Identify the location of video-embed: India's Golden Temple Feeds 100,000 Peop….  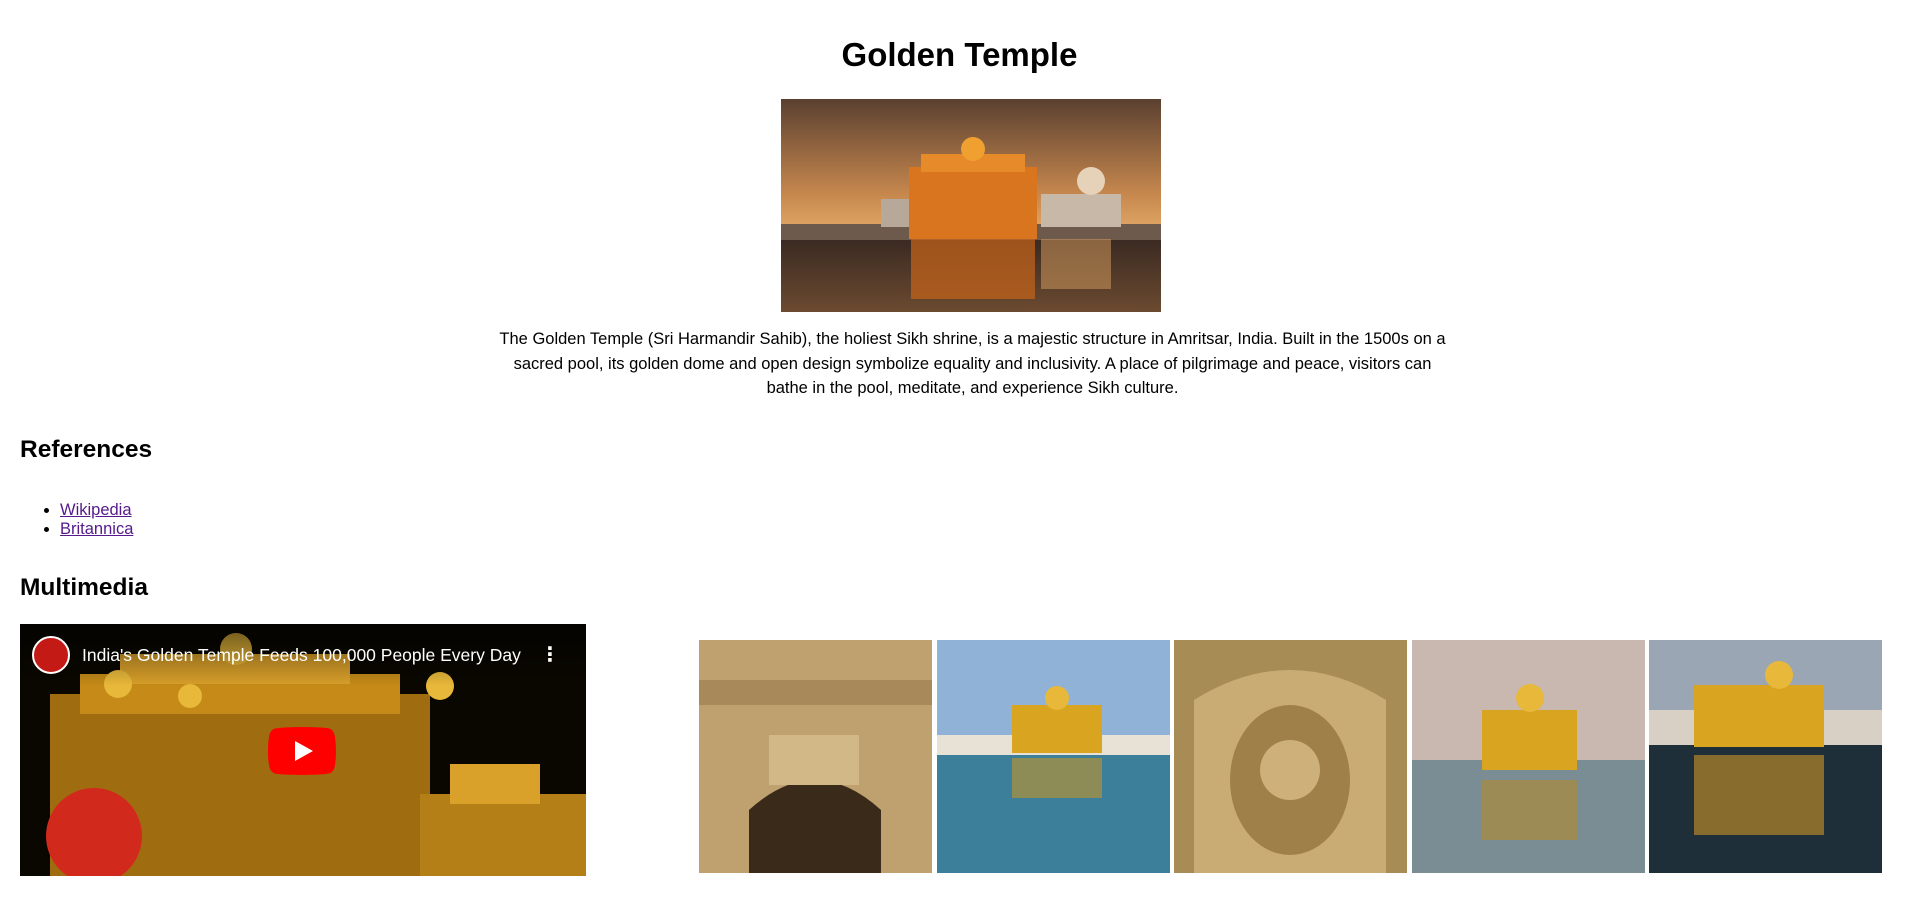
(303, 750).